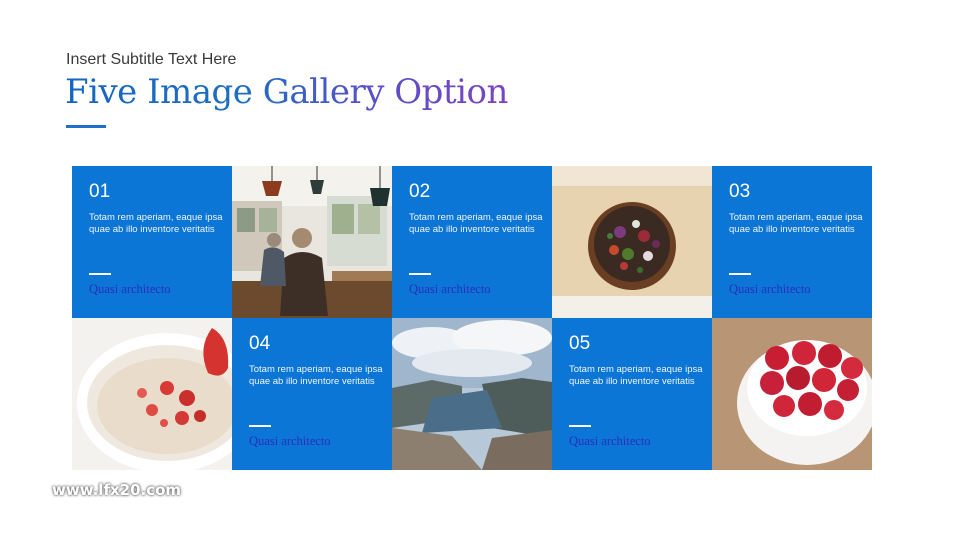  I want to click on strawberry-yogurt-photo, so click(152, 394).